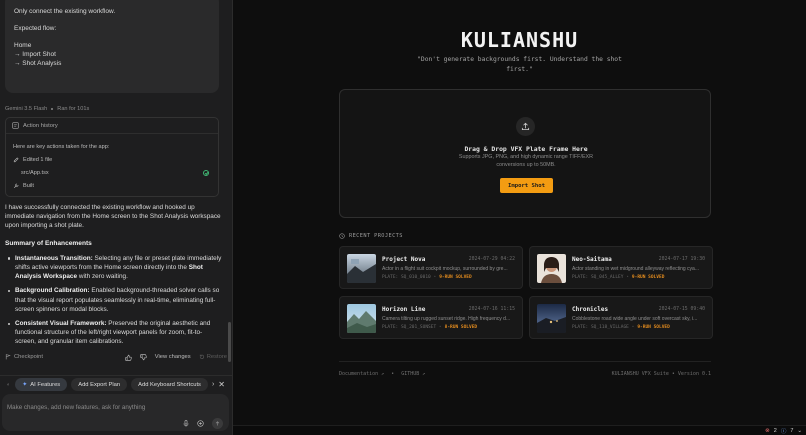  What do you see at coordinates (342, 236) in the screenshot?
I see `clock-icon` at bounding box center [342, 236].